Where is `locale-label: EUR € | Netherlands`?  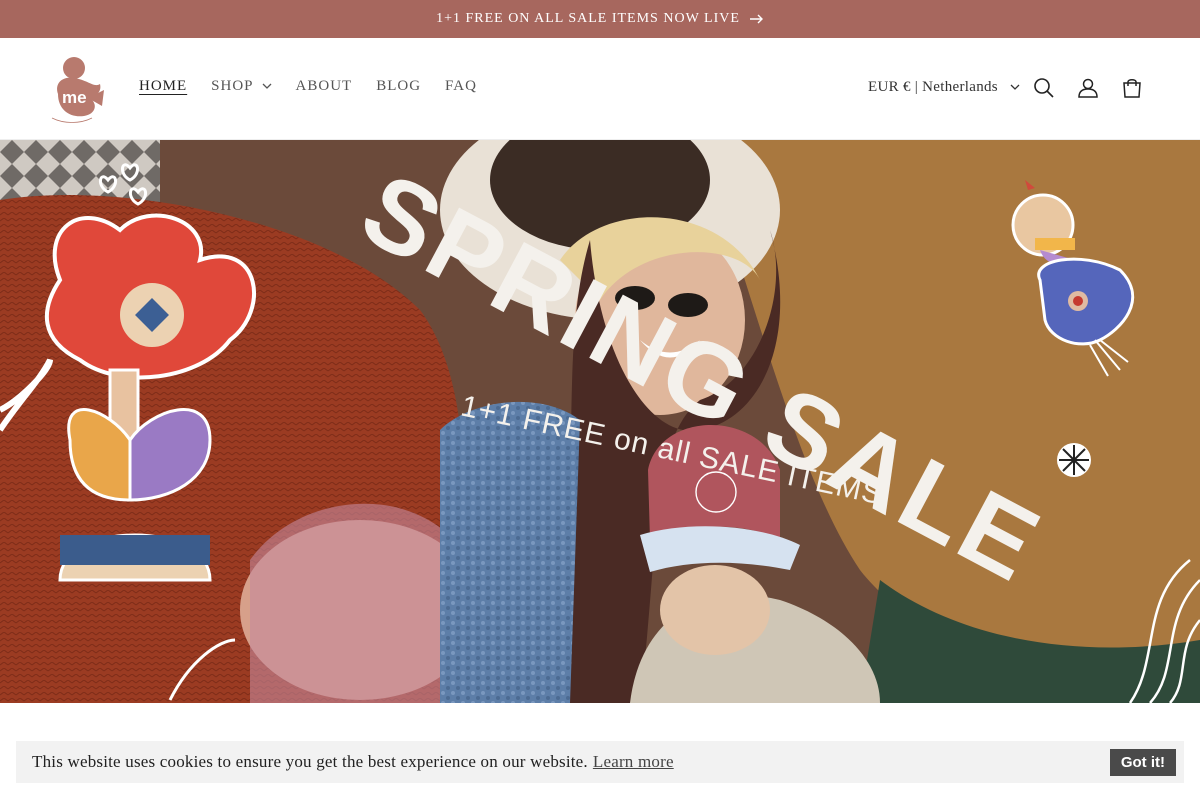 locale-label: EUR € | Netherlands is located at coordinates (933, 87).